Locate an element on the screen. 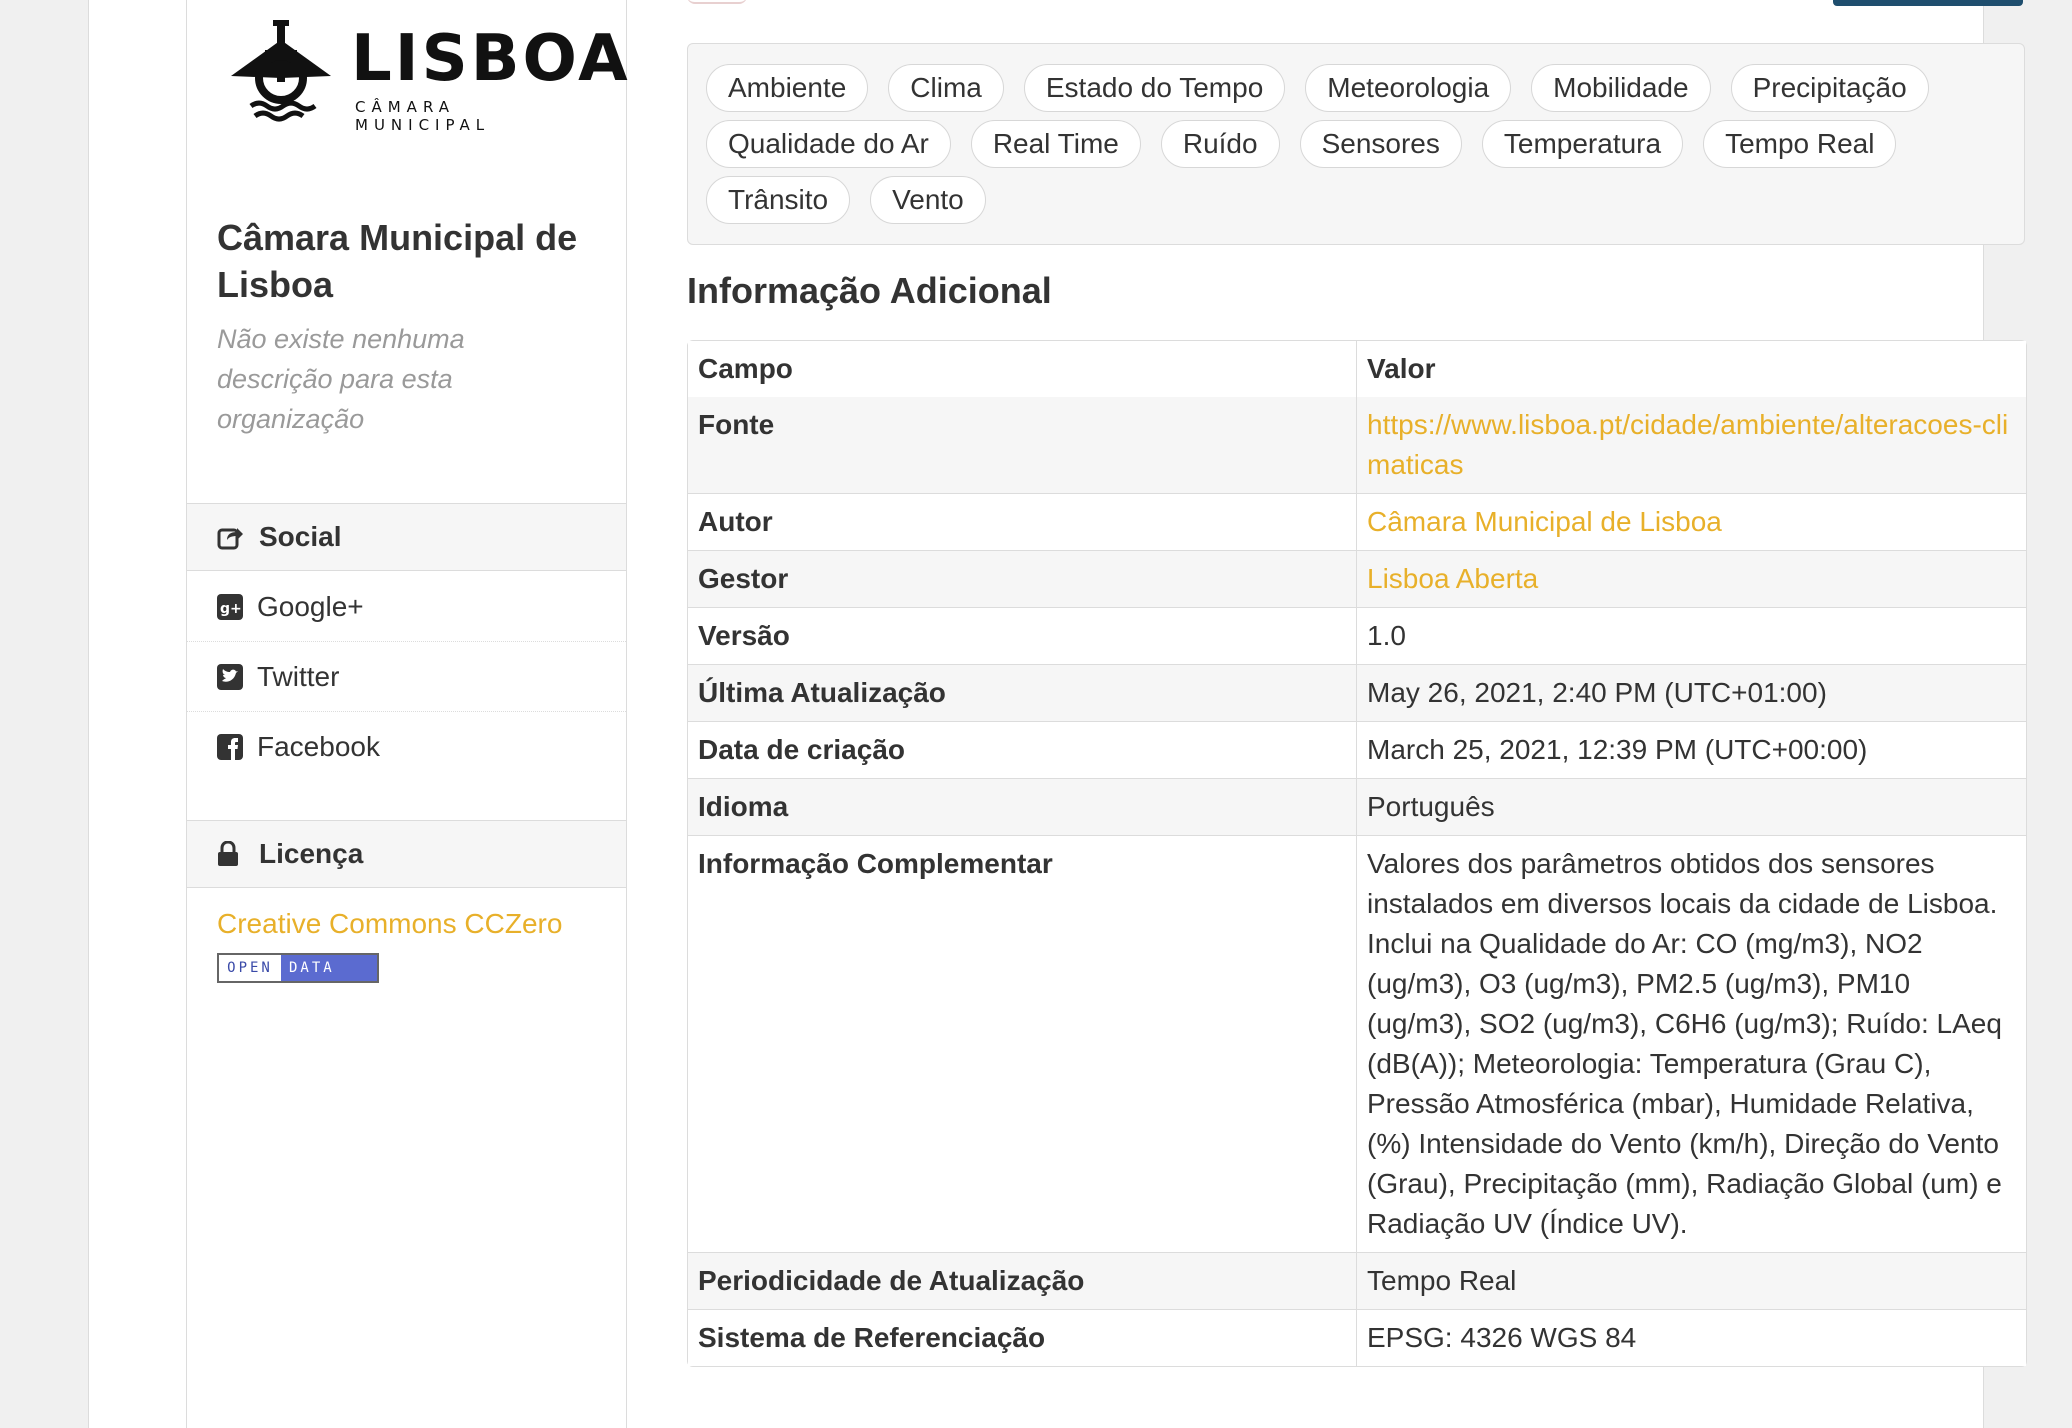  social-label: Google+ is located at coordinates (310, 606).